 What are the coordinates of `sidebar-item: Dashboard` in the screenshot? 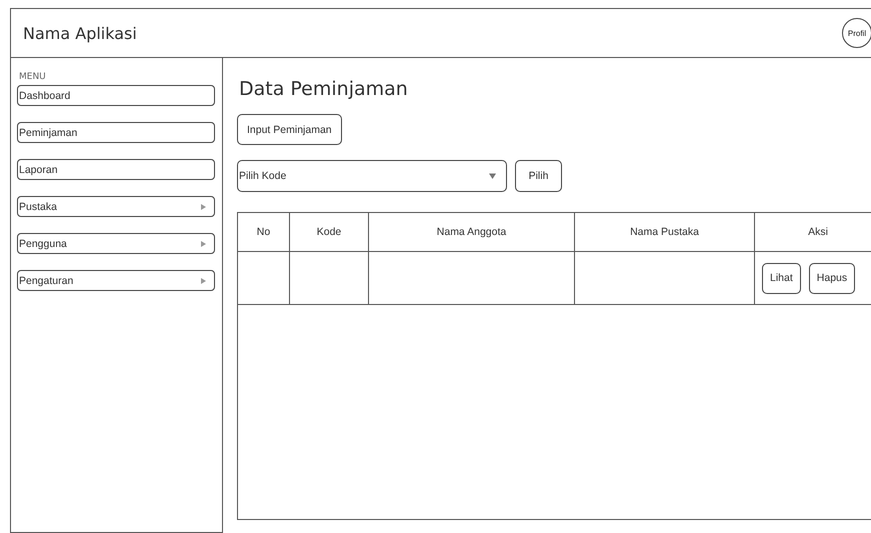 It's located at (116, 95).